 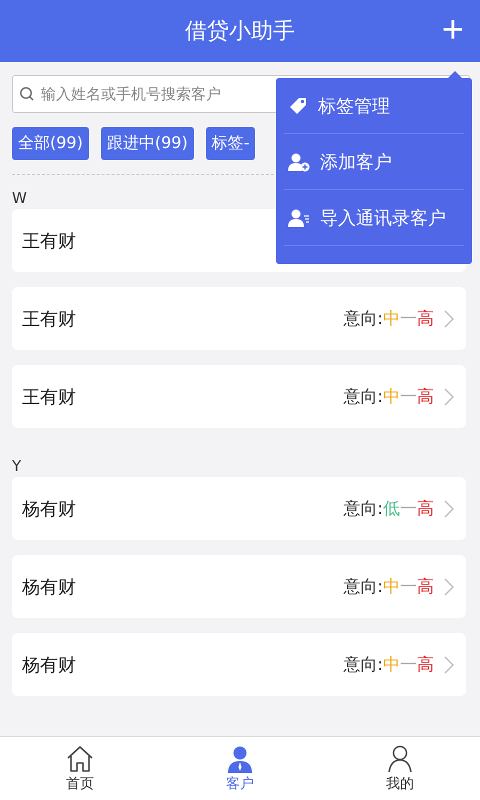 I want to click on nav-tab: 我的, so click(x=400, y=768).